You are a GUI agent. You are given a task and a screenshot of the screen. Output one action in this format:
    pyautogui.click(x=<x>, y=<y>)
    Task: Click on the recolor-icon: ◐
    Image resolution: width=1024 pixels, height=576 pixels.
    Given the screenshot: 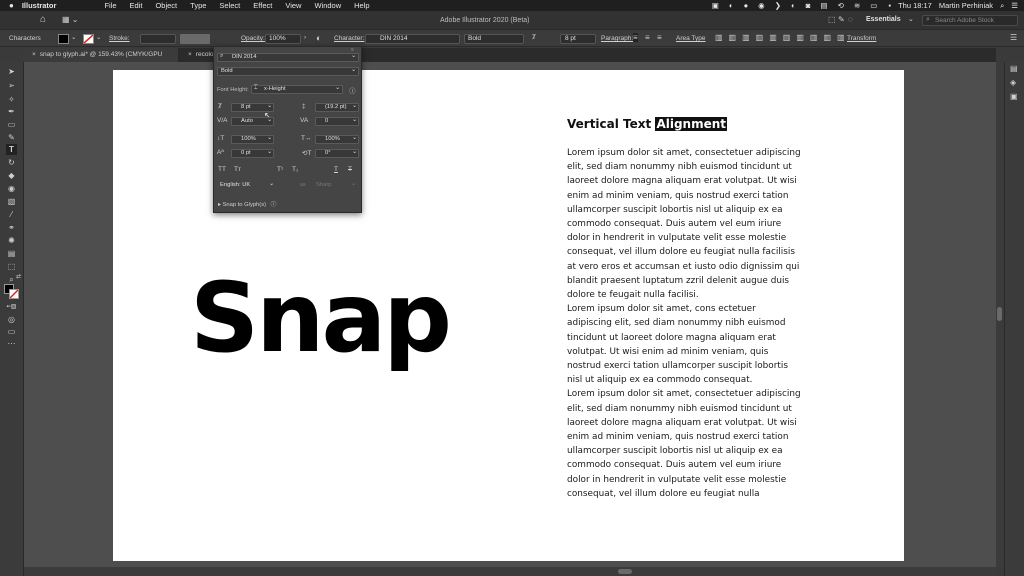 What is the action you would take?
    pyautogui.click(x=318, y=38)
    